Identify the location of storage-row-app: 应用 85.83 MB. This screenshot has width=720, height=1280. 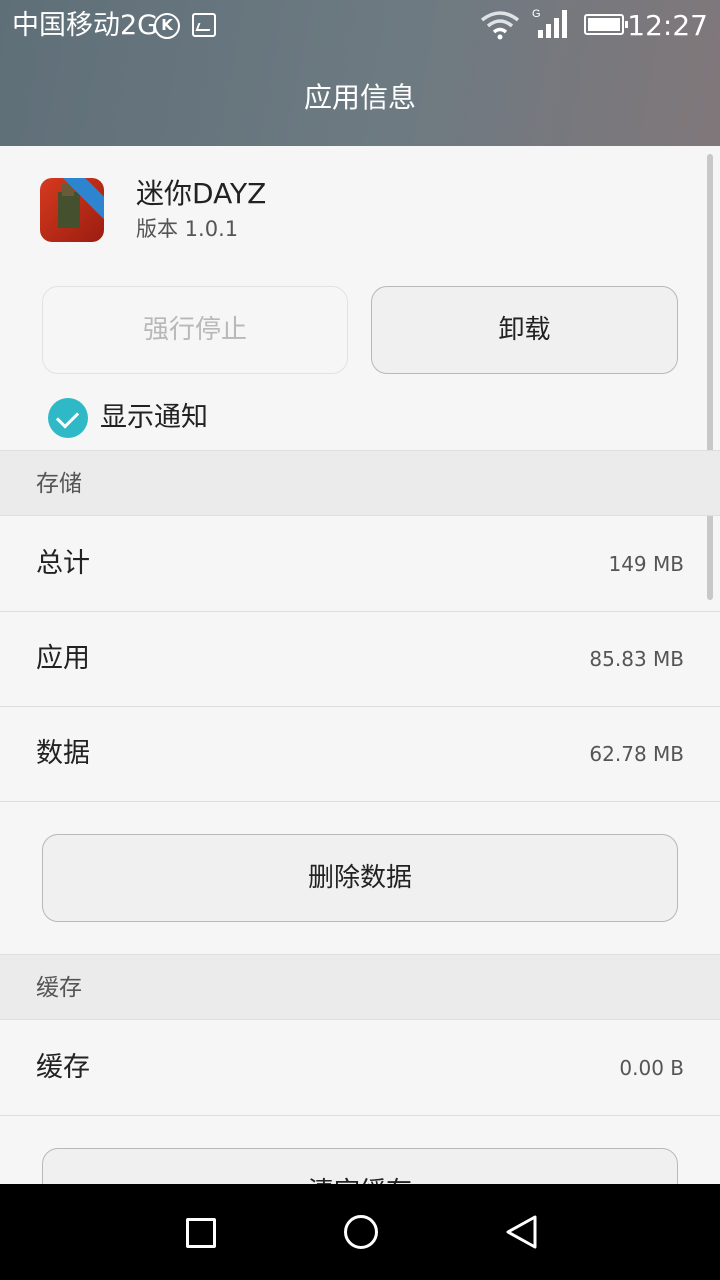
(360, 659).